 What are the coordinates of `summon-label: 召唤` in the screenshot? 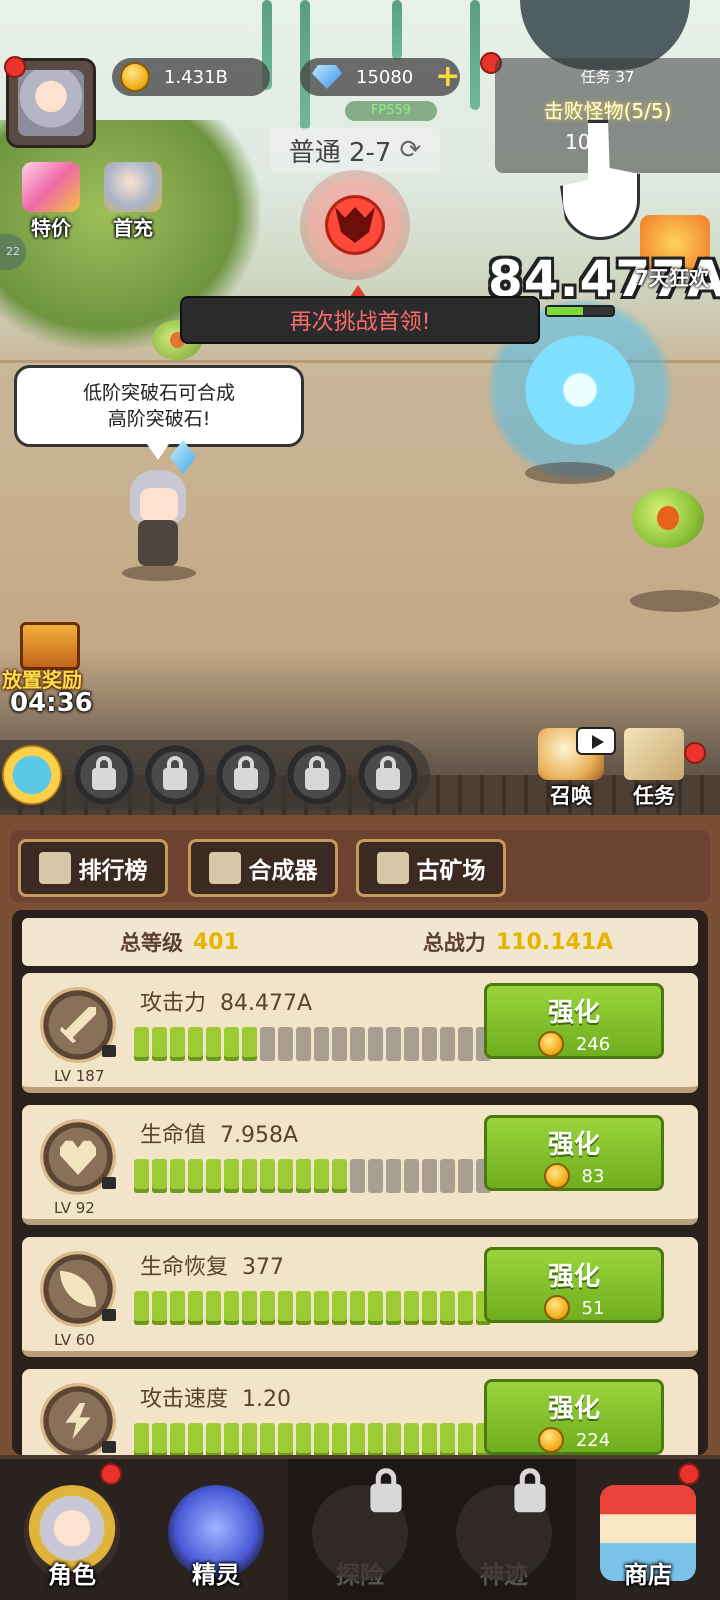 It's located at (571, 796).